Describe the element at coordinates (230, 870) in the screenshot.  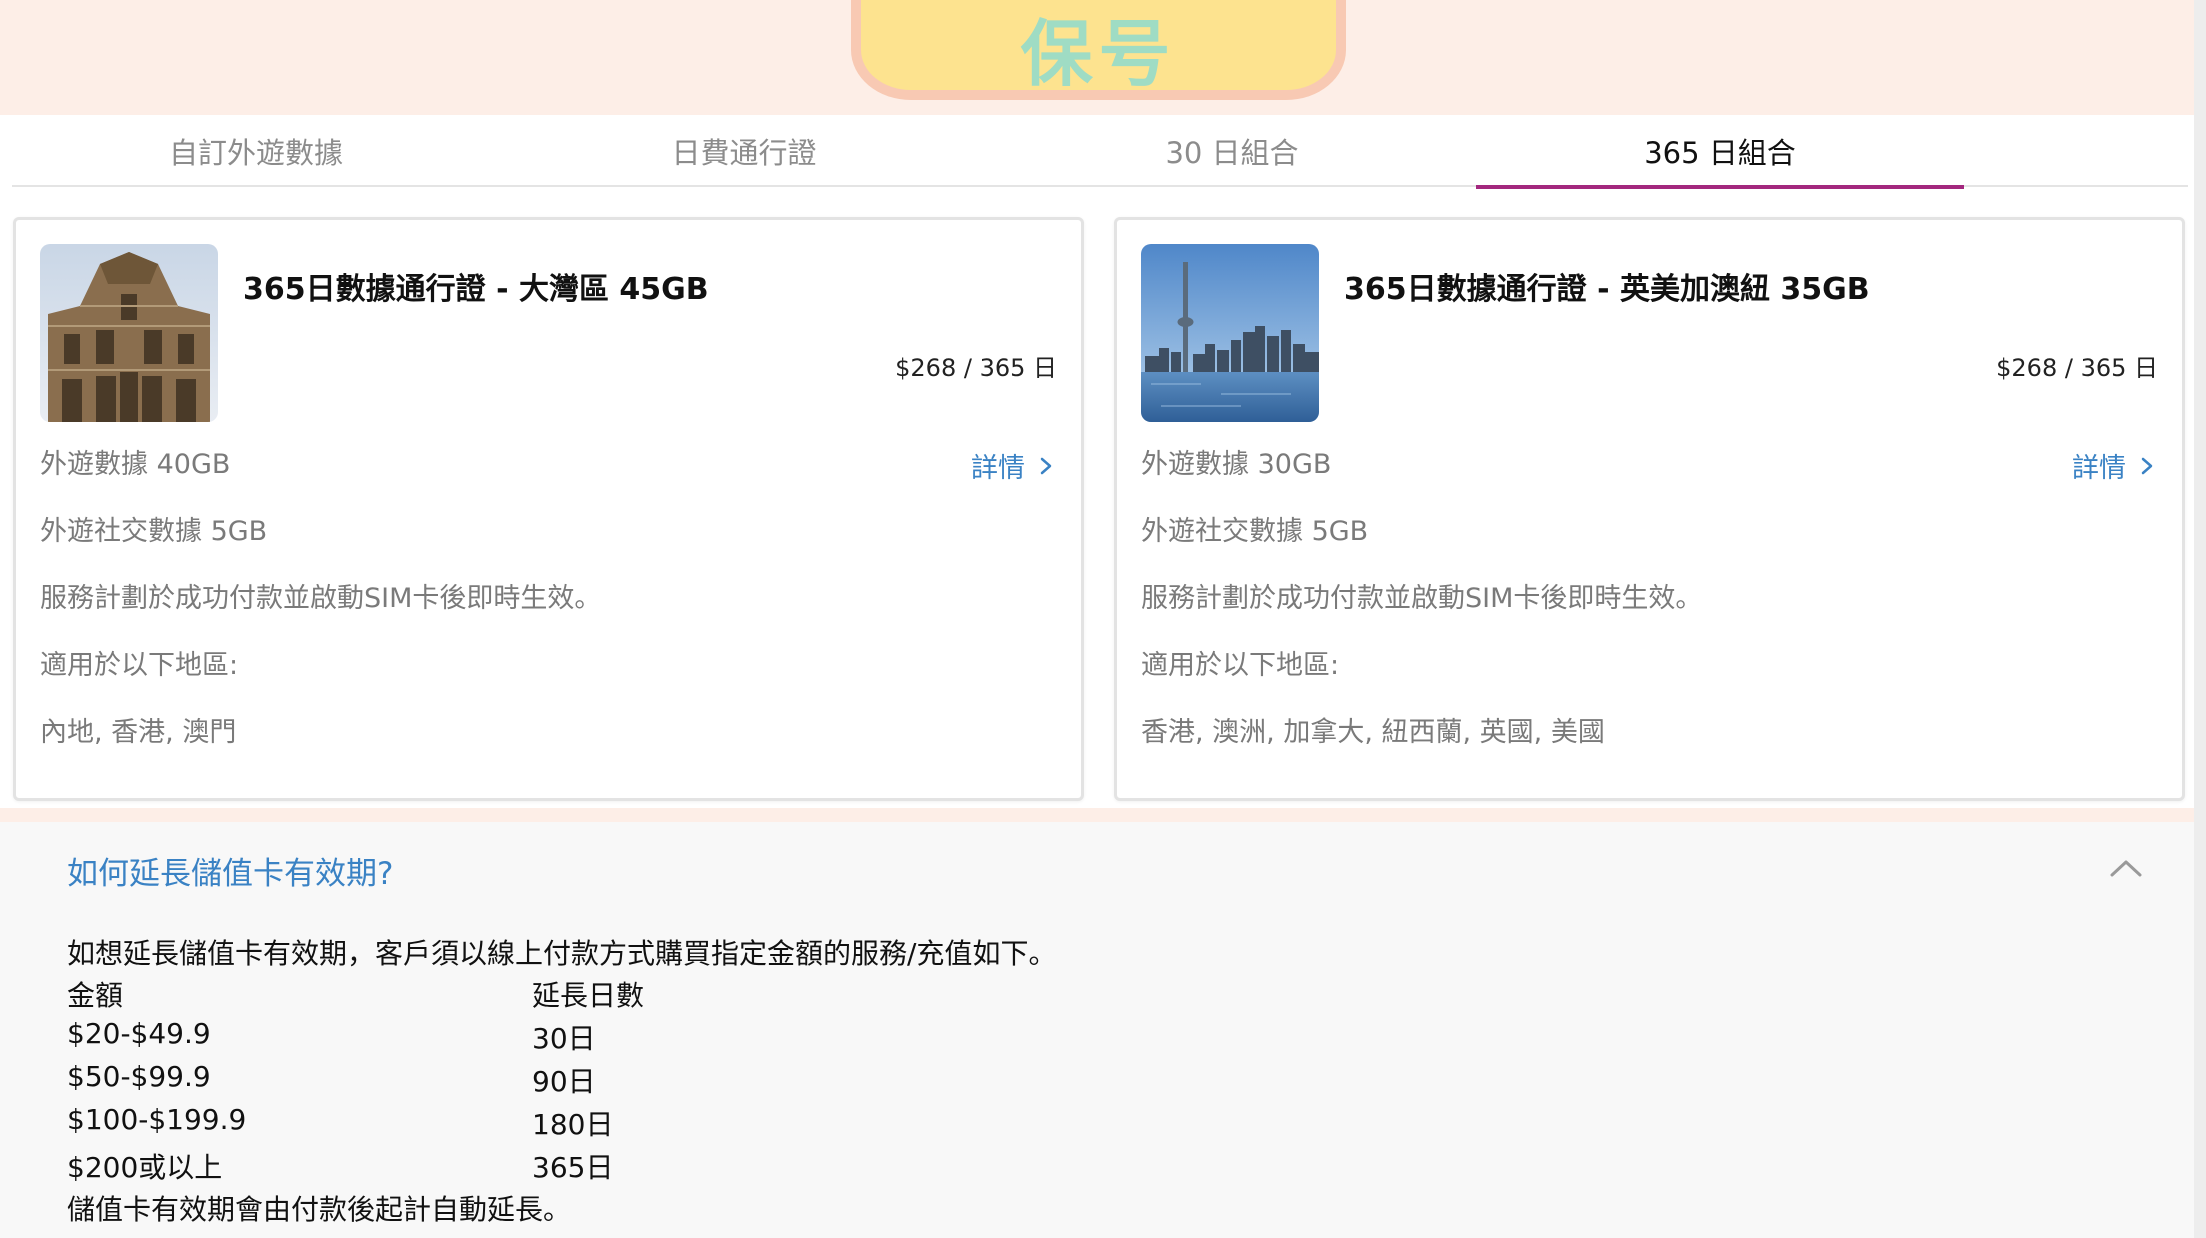
I see `faq-question: 如何延長儲值卡有效期?` at that location.